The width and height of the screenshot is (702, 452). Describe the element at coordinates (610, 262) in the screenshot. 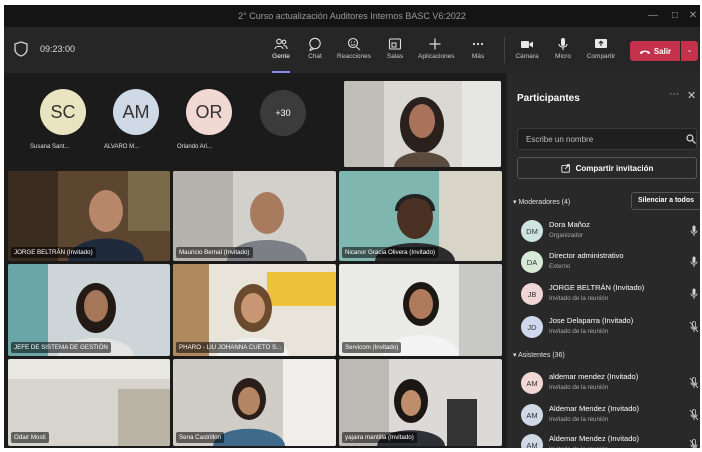

I see `participant-row: DA Director administrativo Externo` at that location.